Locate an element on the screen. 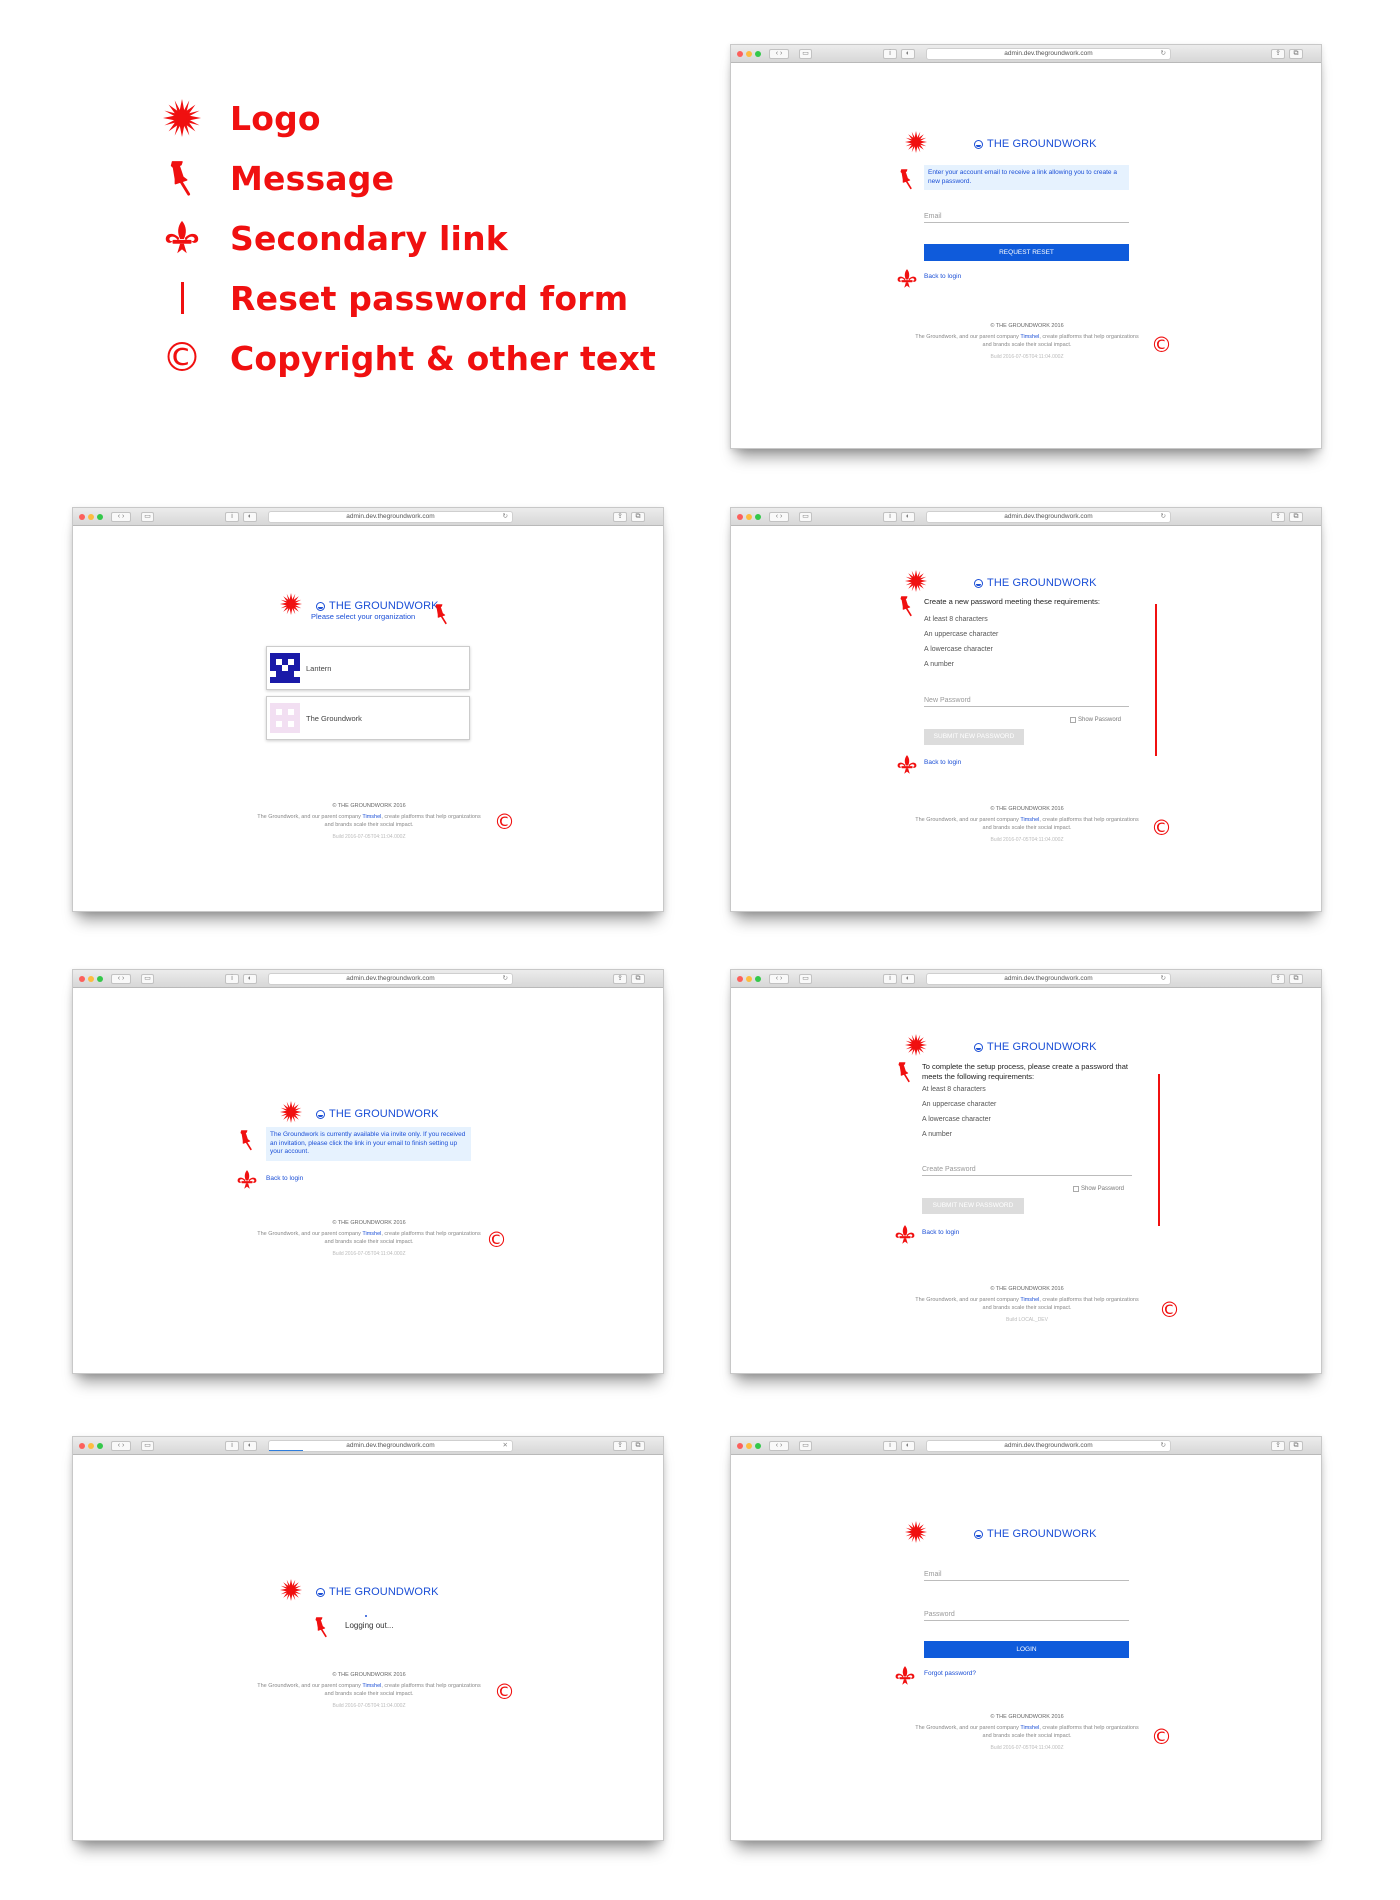 This screenshot has width=1400, height=1900. request-reset-button: REQUEST RESET is located at coordinates (1026, 252).